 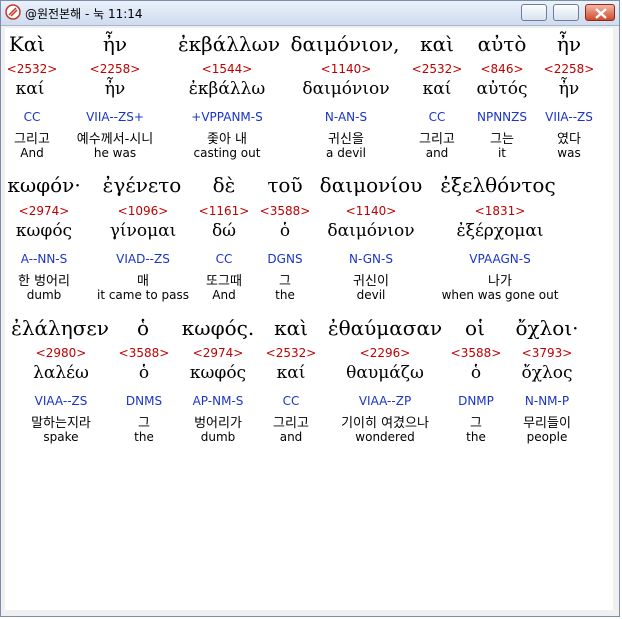 I want to click on parsing-code: NPNNZS, so click(x=502, y=117).